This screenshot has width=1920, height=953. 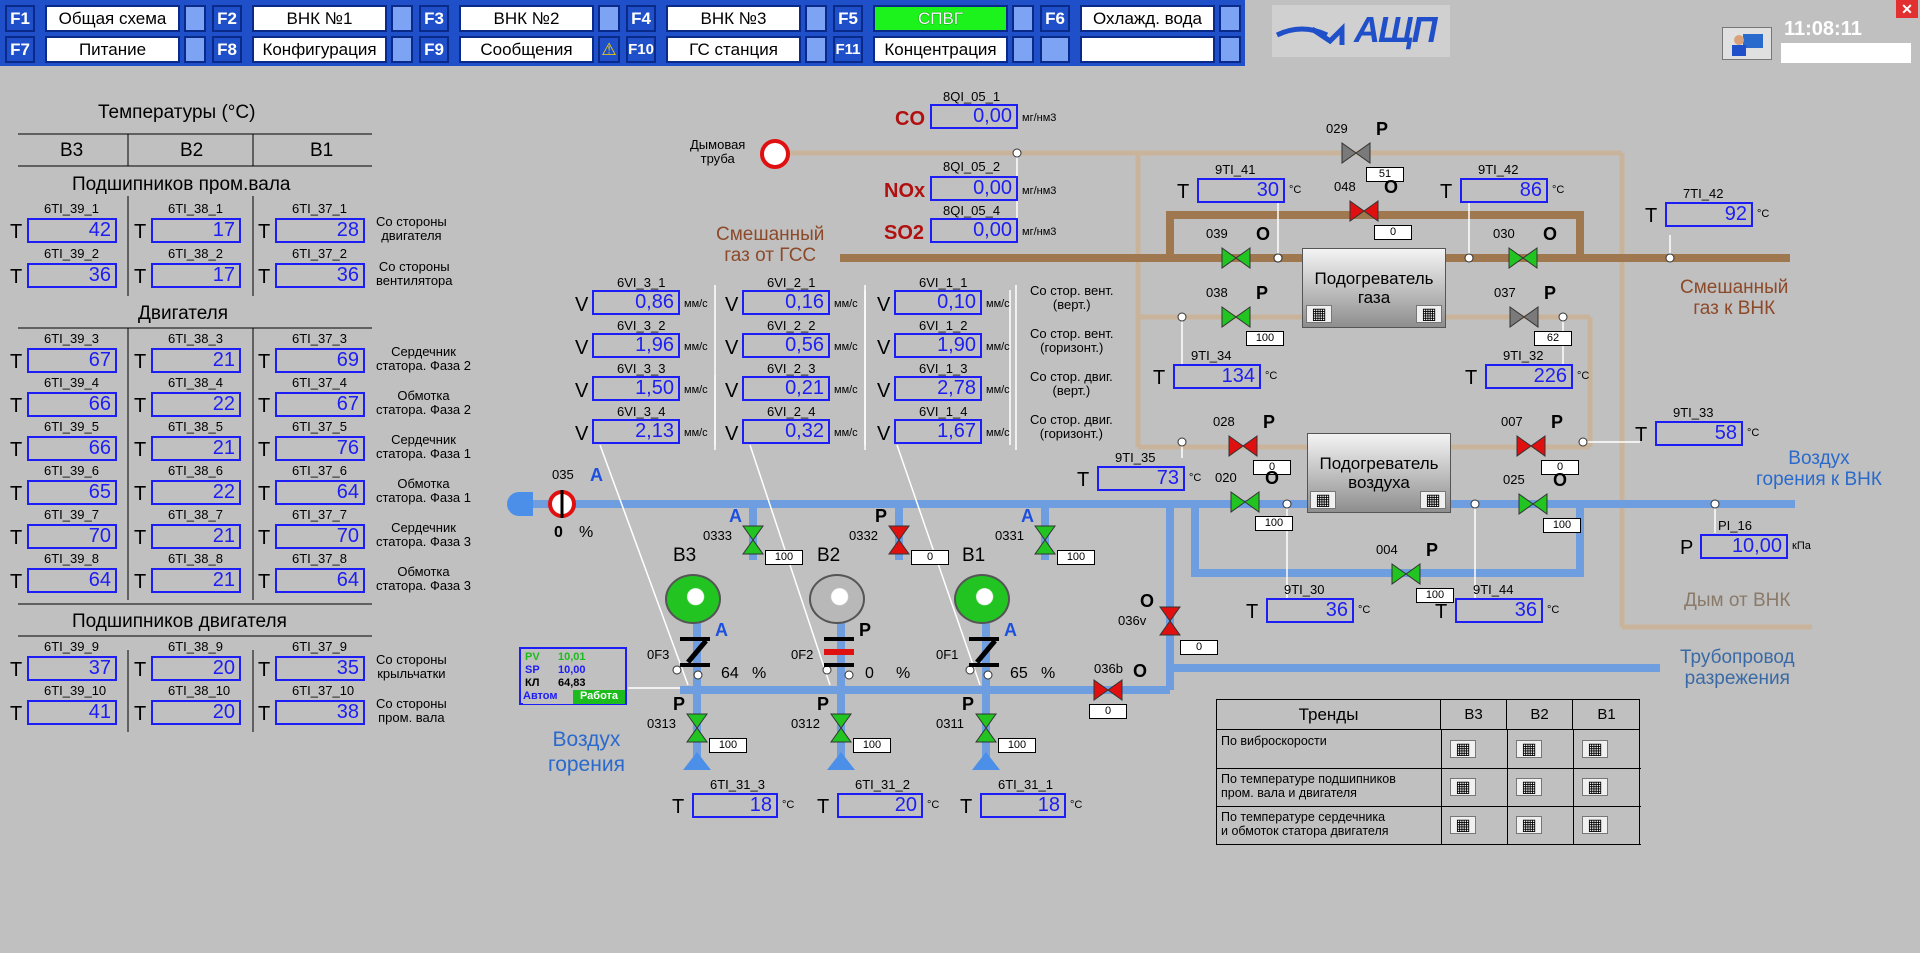 What do you see at coordinates (938, 345) in the screenshot?
I see `vibration-value: 1,90` at bounding box center [938, 345].